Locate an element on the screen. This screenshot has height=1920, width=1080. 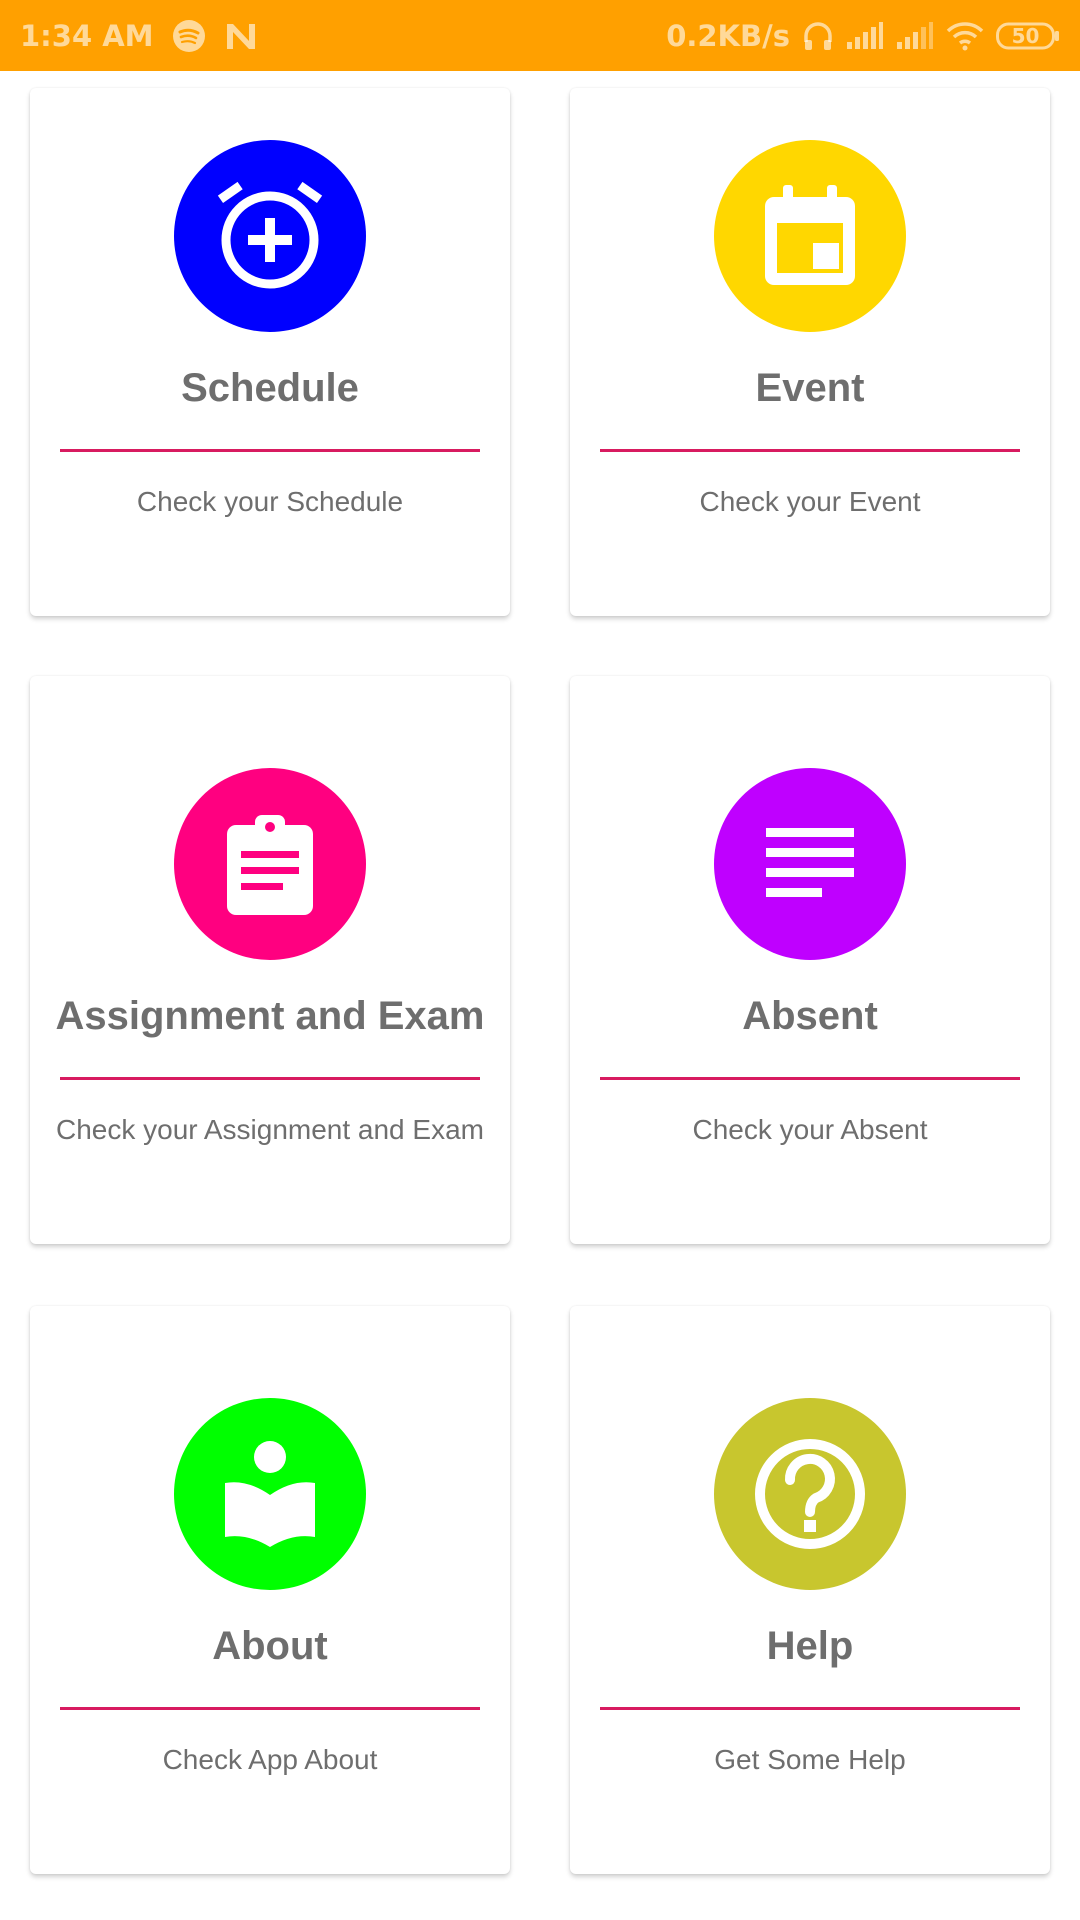
schedule-card: Schedule Check your Schedule is located at coordinates (270, 352).